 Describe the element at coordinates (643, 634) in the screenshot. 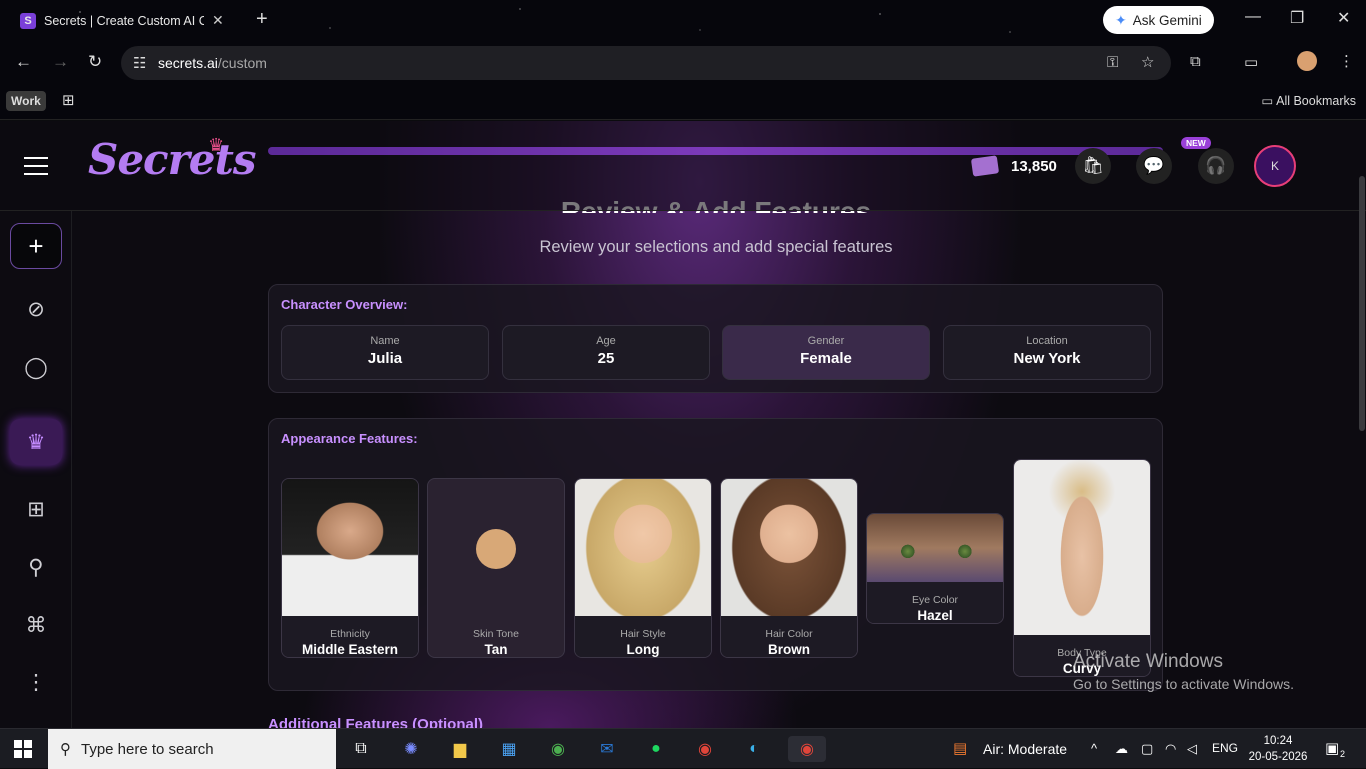

I see `card-label: Hair Style` at that location.